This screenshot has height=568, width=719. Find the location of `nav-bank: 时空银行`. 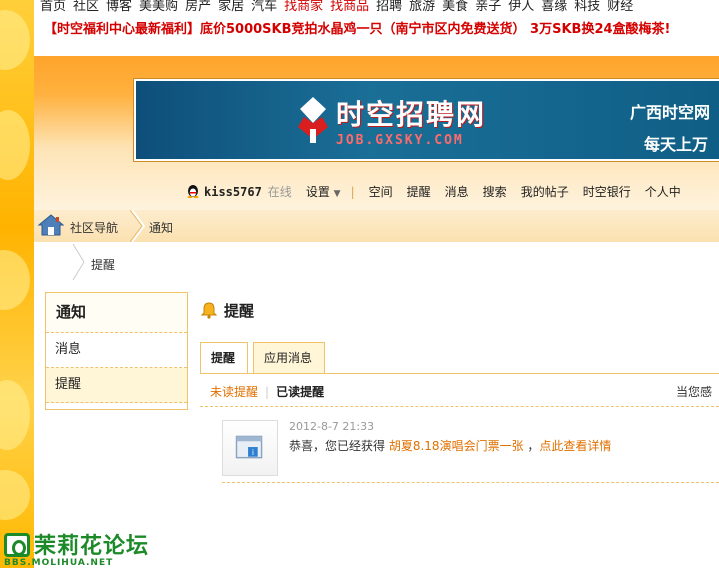

nav-bank: 时空银行 is located at coordinates (607, 192).